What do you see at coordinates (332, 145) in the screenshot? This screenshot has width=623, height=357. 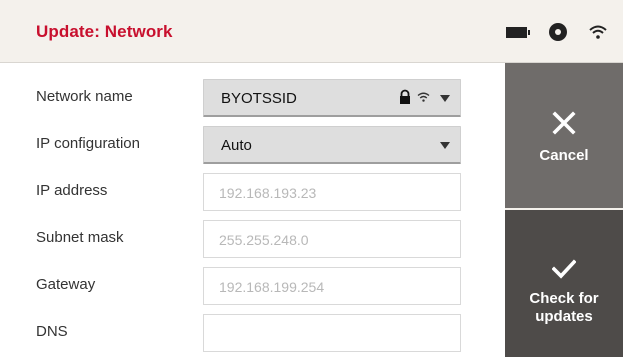 I see `ip-configuration-select: Auto` at bounding box center [332, 145].